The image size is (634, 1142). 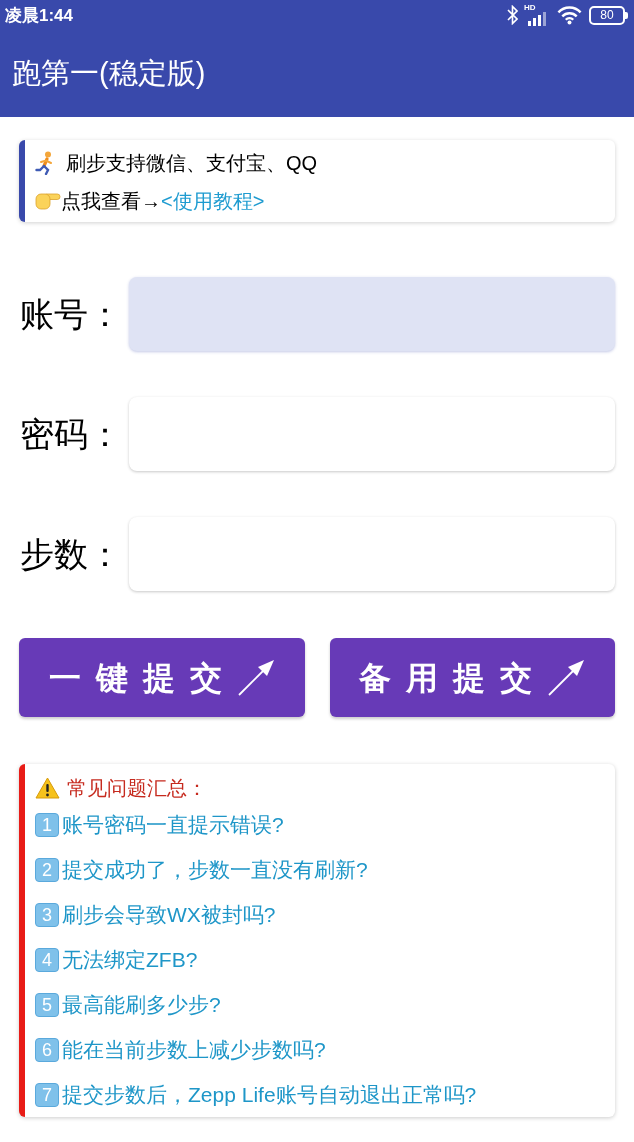 What do you see at coordinates (192, 163) in the screenshot?
I see `notice-text: 刷步支持微信、支付宝、QQ` at bounding box center [192, 163].